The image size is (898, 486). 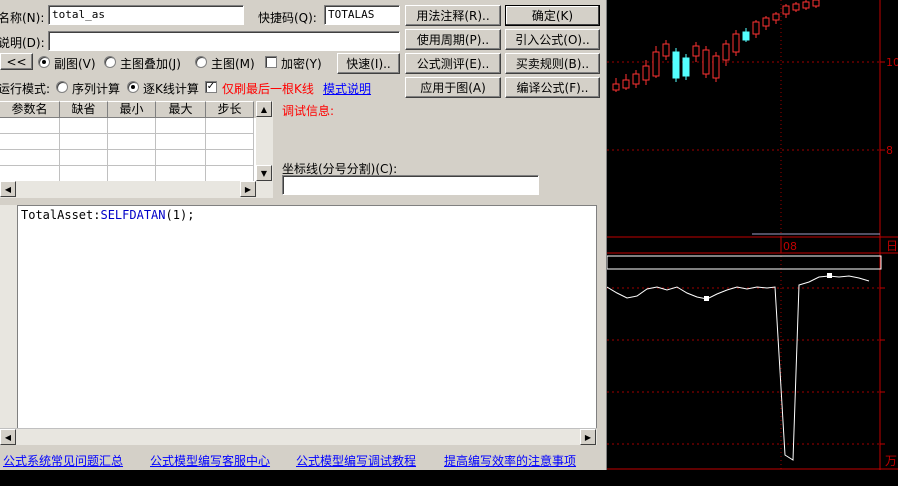 I want to click on name-label: 名称(N):, so click(x=22, y=18).